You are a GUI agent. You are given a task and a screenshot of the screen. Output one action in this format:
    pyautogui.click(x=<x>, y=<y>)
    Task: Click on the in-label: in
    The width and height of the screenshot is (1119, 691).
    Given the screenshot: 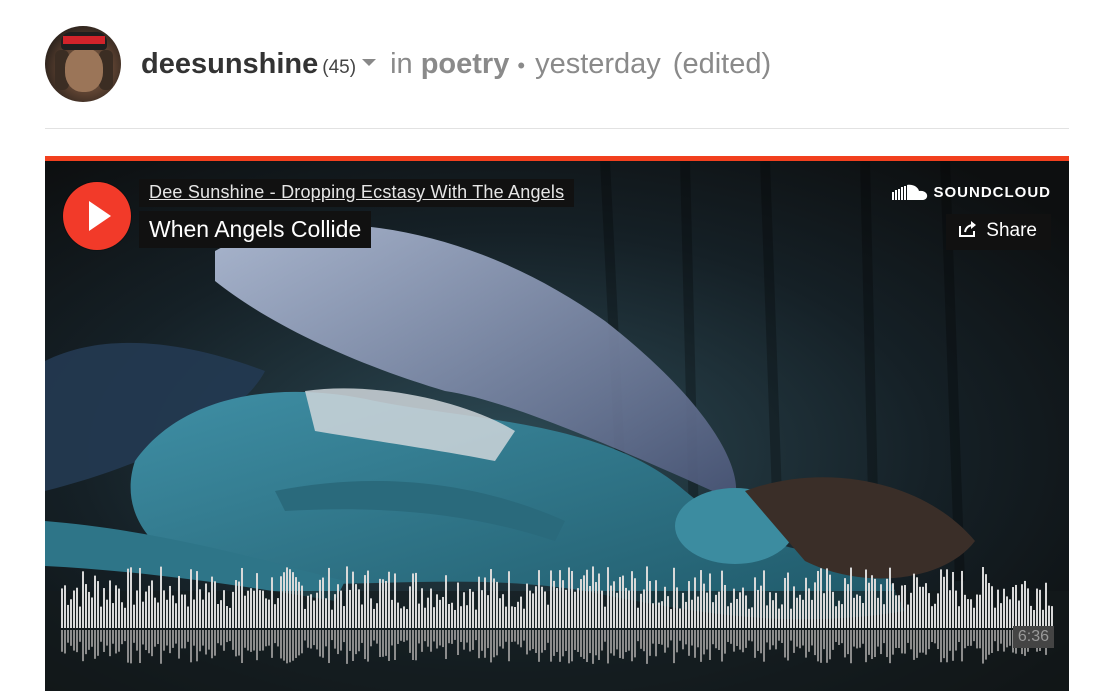 What is the action you would take?
    pyautogui.click(x=401, y=64)
    